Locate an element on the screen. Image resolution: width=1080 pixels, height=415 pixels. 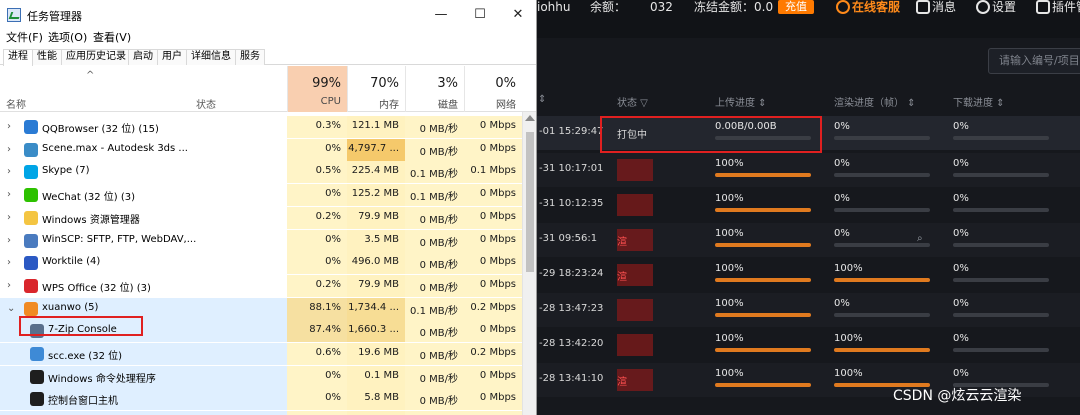
column-status: 状态 ▽ is located at coordinates (632, 101).